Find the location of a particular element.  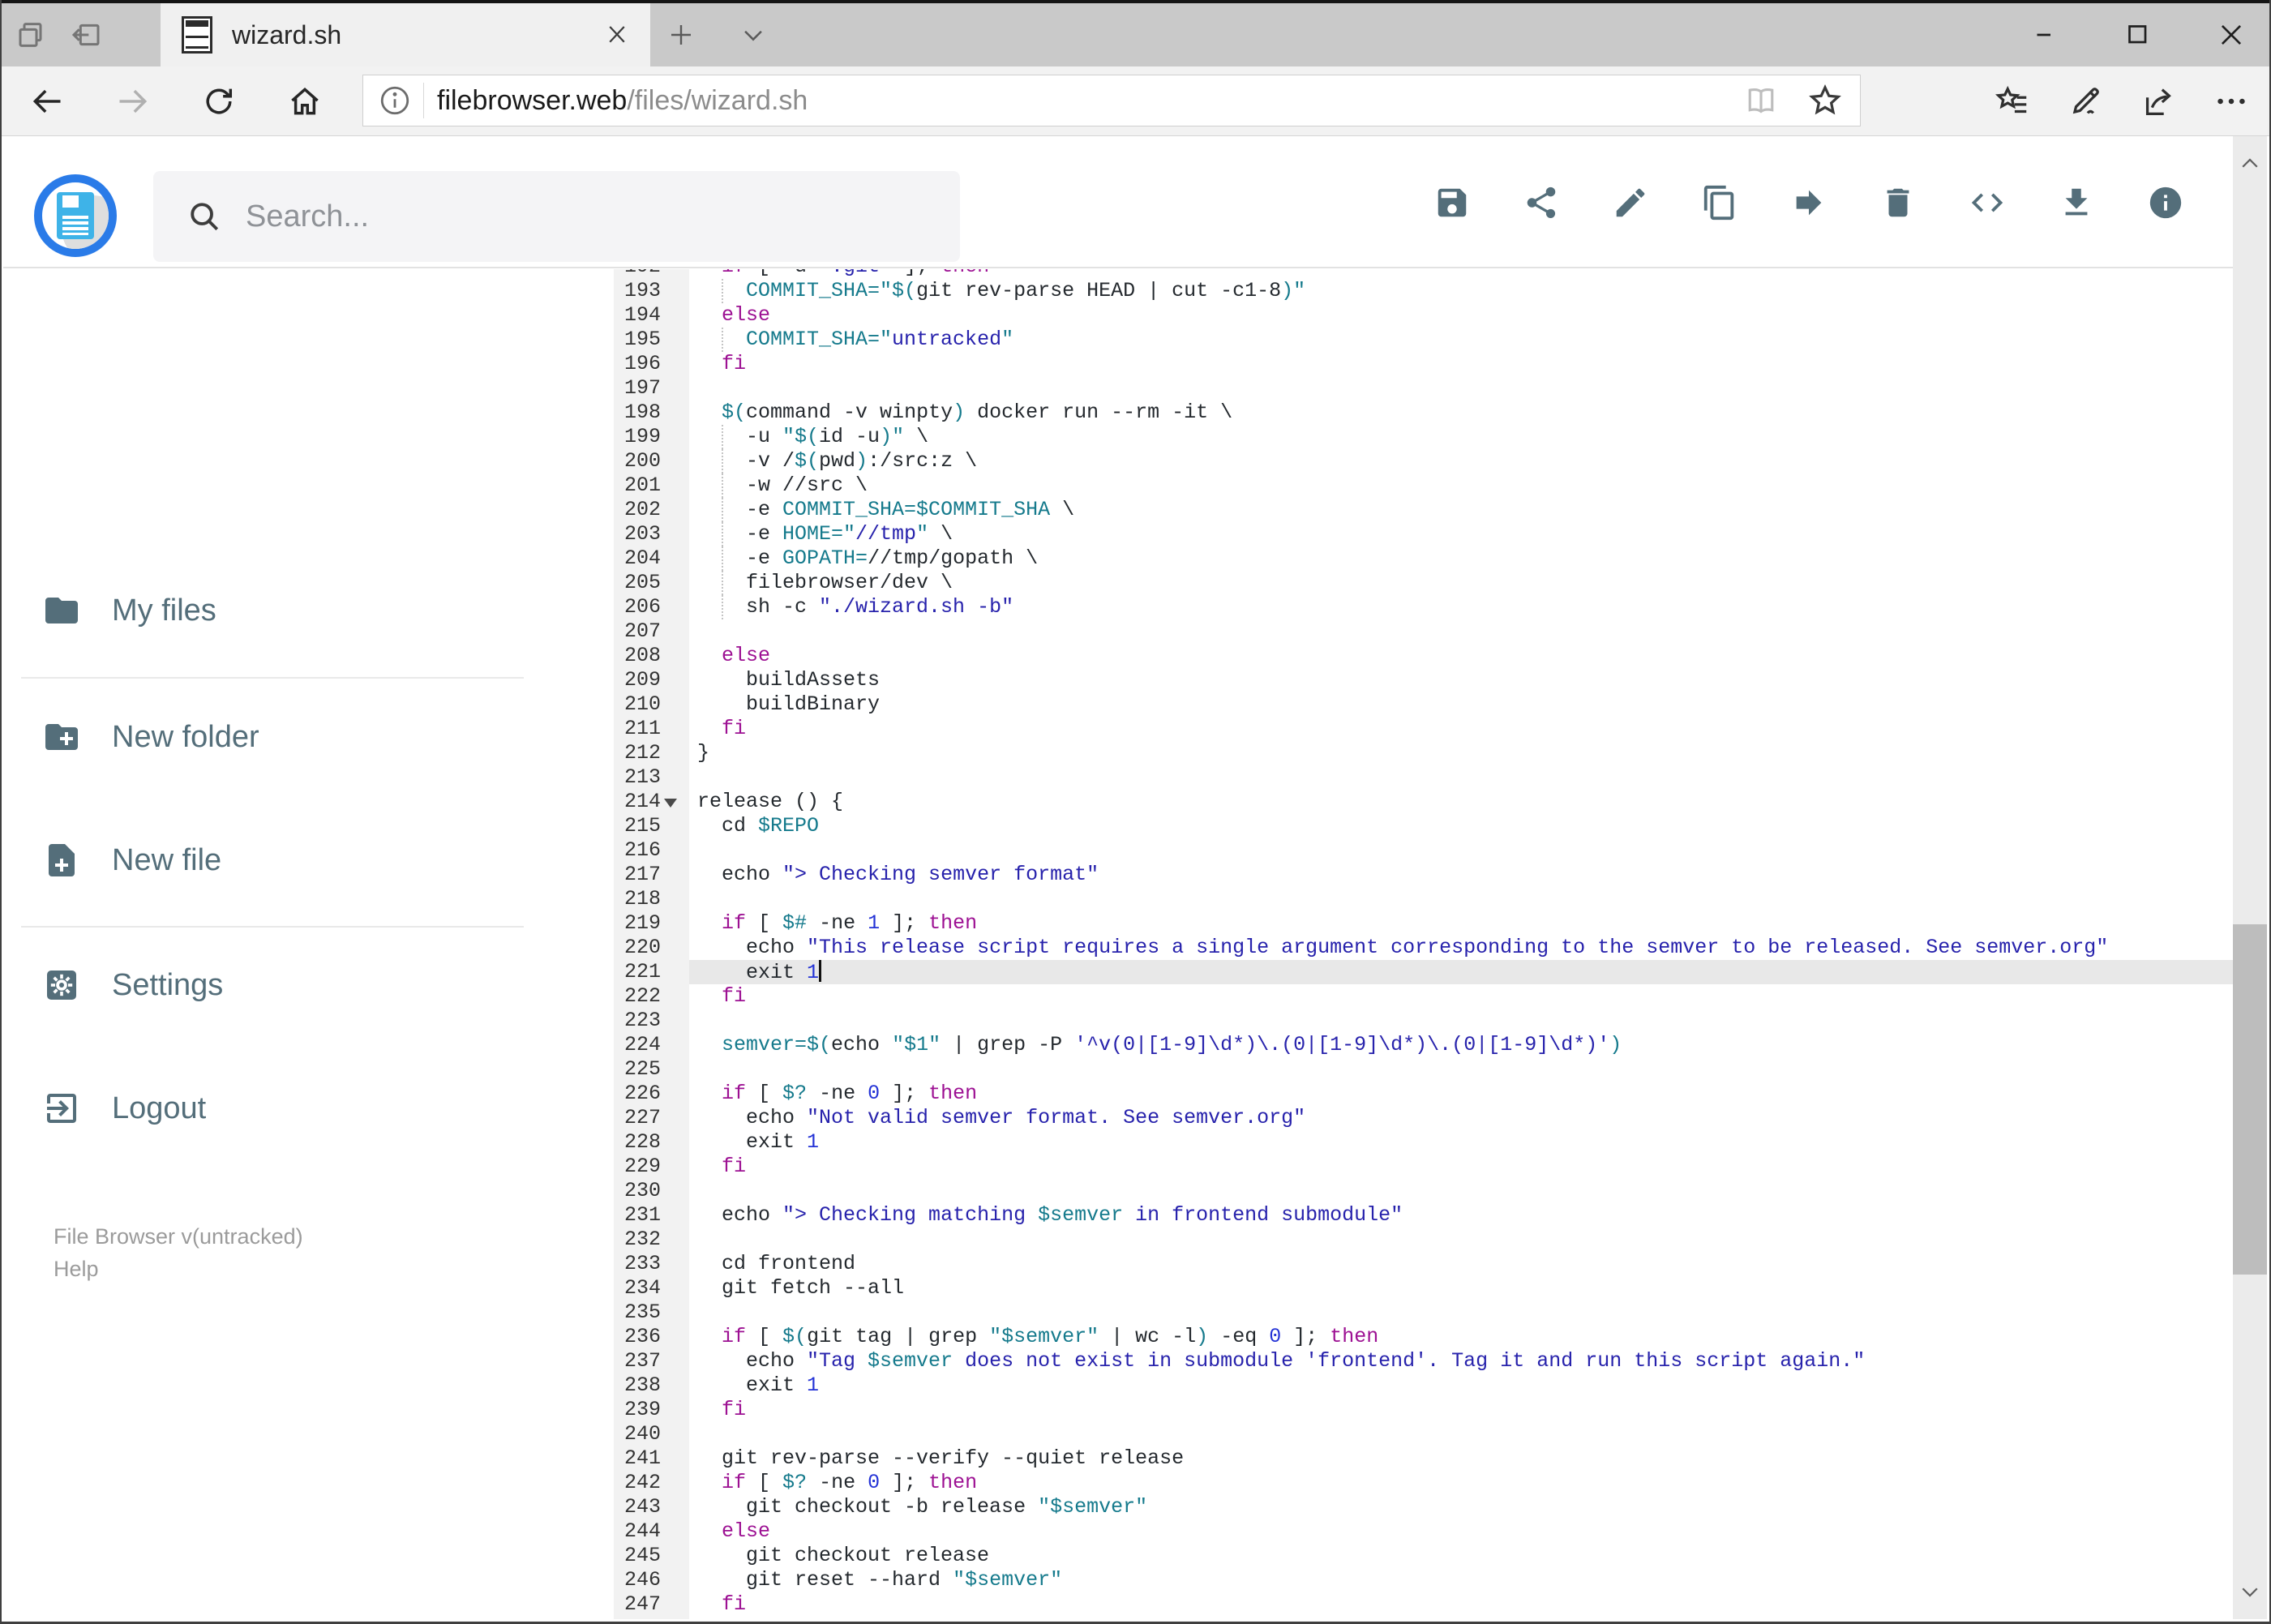

code-line: 235 is located at coordinates (1385, 1312).